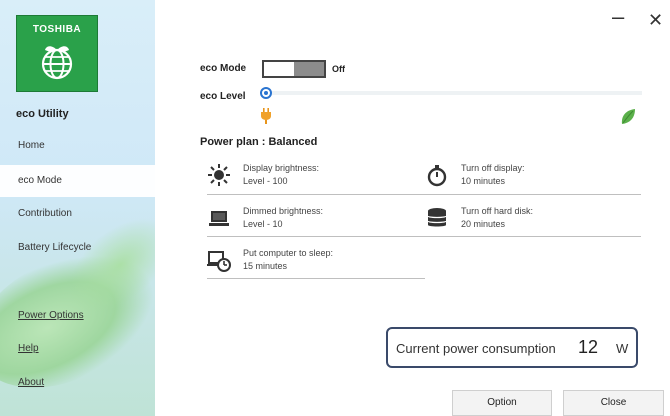 This screenshot has width=670, height=416. What do you see at coordinates (613, 403) in the screenshot?
I see `close-button: Close` at bounding box center [613, 403].